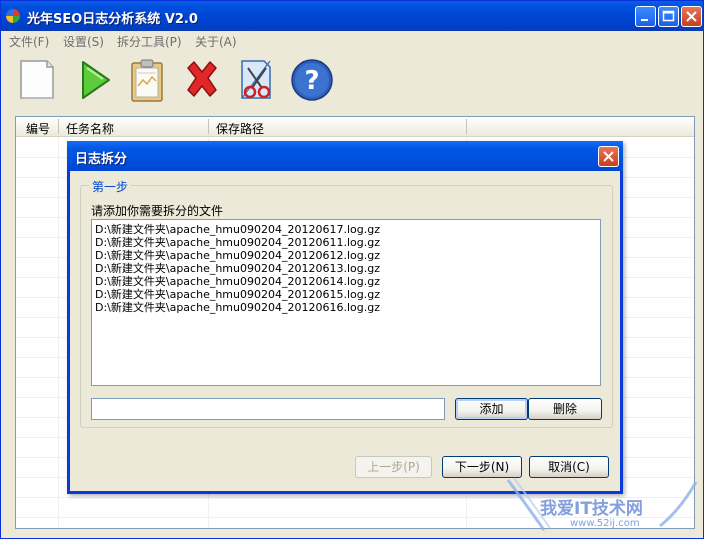  Describe the element at coordinates (95, 80) in the screenshot. I see `play-icon` at that location.